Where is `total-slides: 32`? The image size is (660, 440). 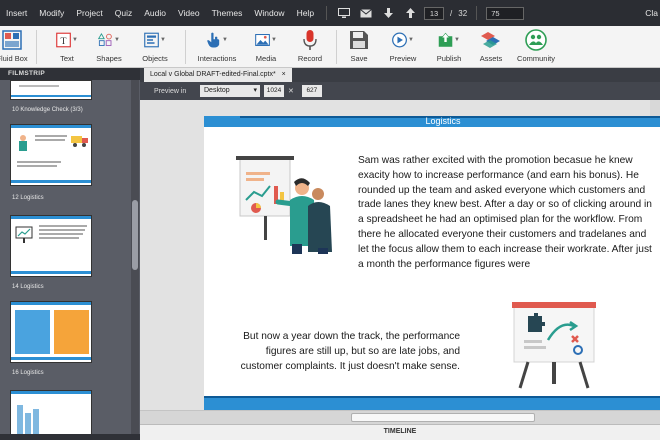
total-slides: 32 is located at coordinates (463, 13).